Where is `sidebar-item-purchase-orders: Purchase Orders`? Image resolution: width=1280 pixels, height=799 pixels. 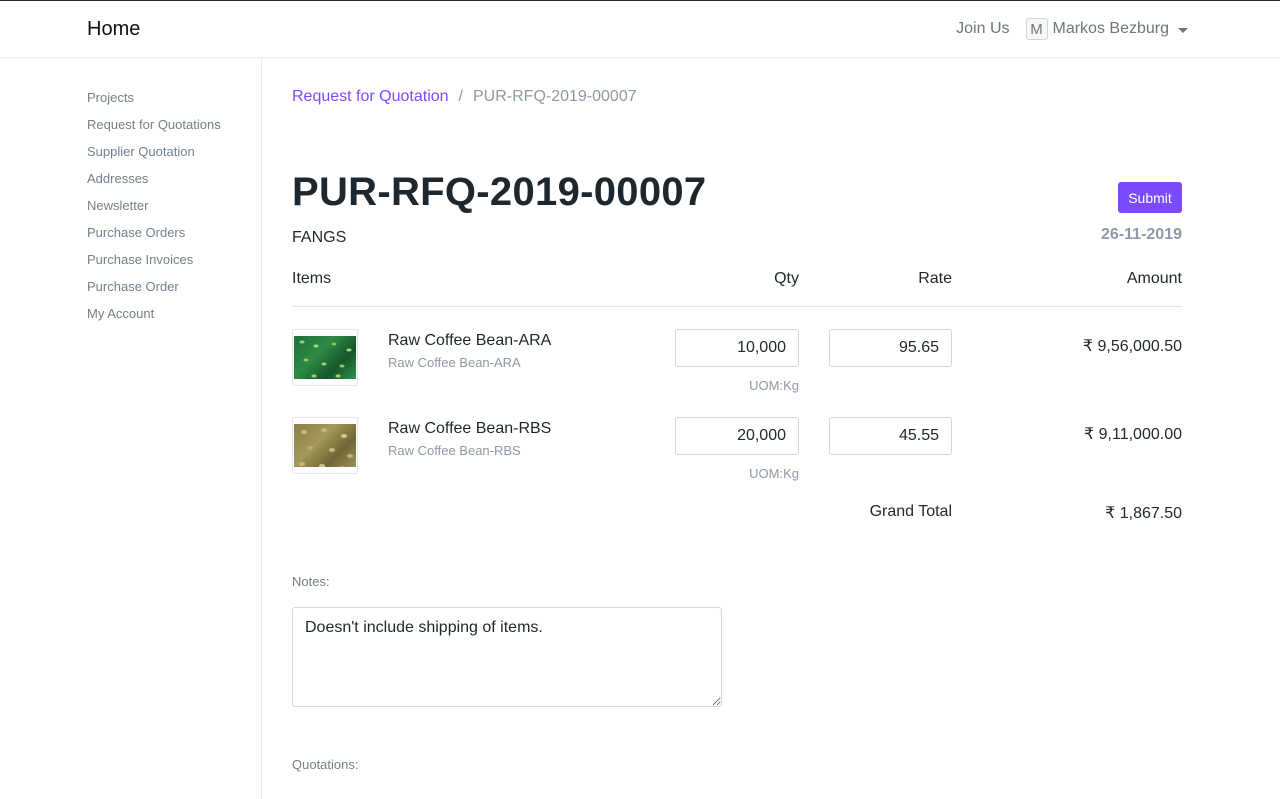
sidebar-item-purchase-orders: Purchase Orders is located at coordinates (154, 238).